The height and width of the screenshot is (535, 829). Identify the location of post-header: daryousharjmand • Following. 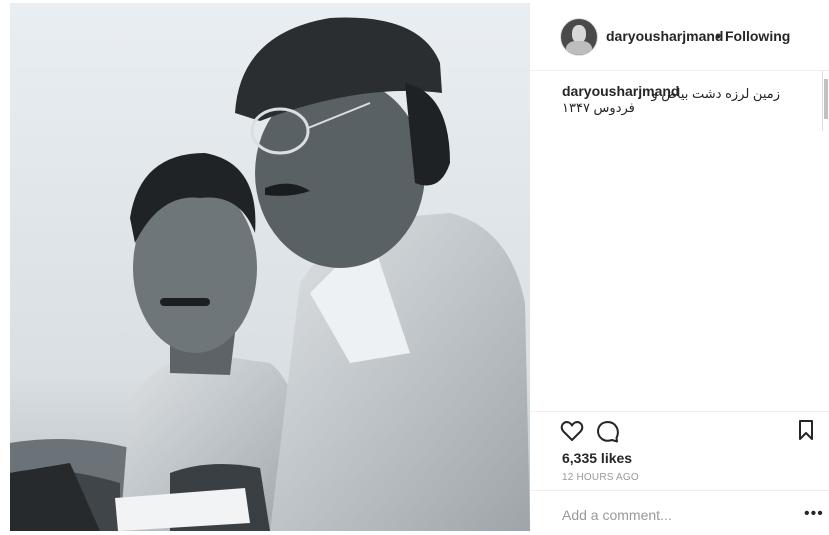
(679, 35).